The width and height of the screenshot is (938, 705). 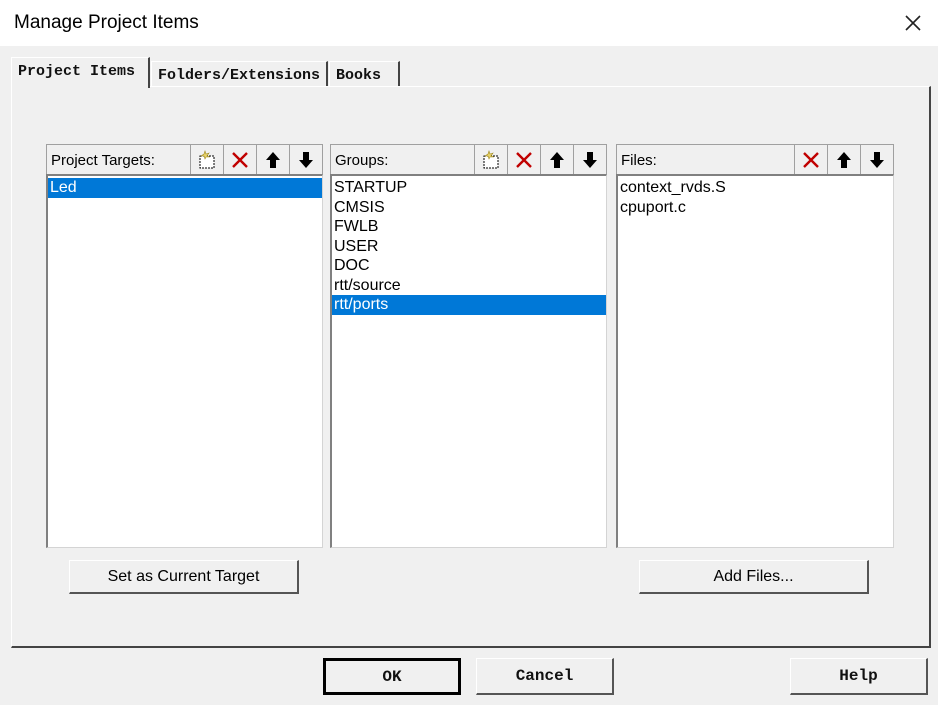 I want to click on move-group-up-button, so click(x=556, y=159).